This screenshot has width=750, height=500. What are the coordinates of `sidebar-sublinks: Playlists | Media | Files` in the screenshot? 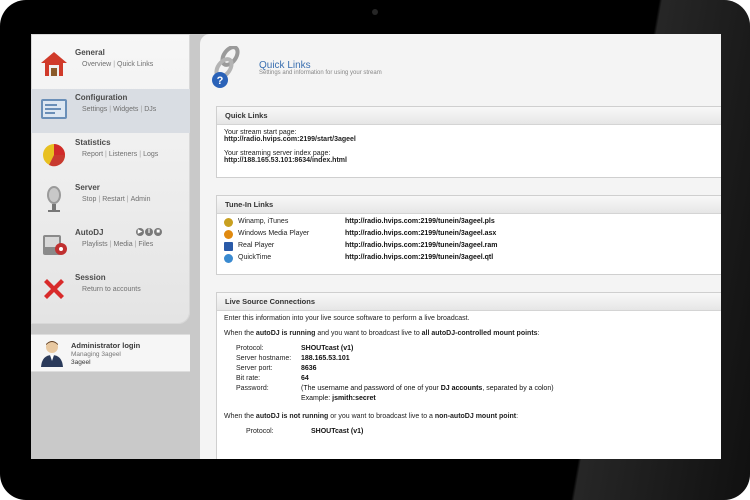 It's located at (118, 244).